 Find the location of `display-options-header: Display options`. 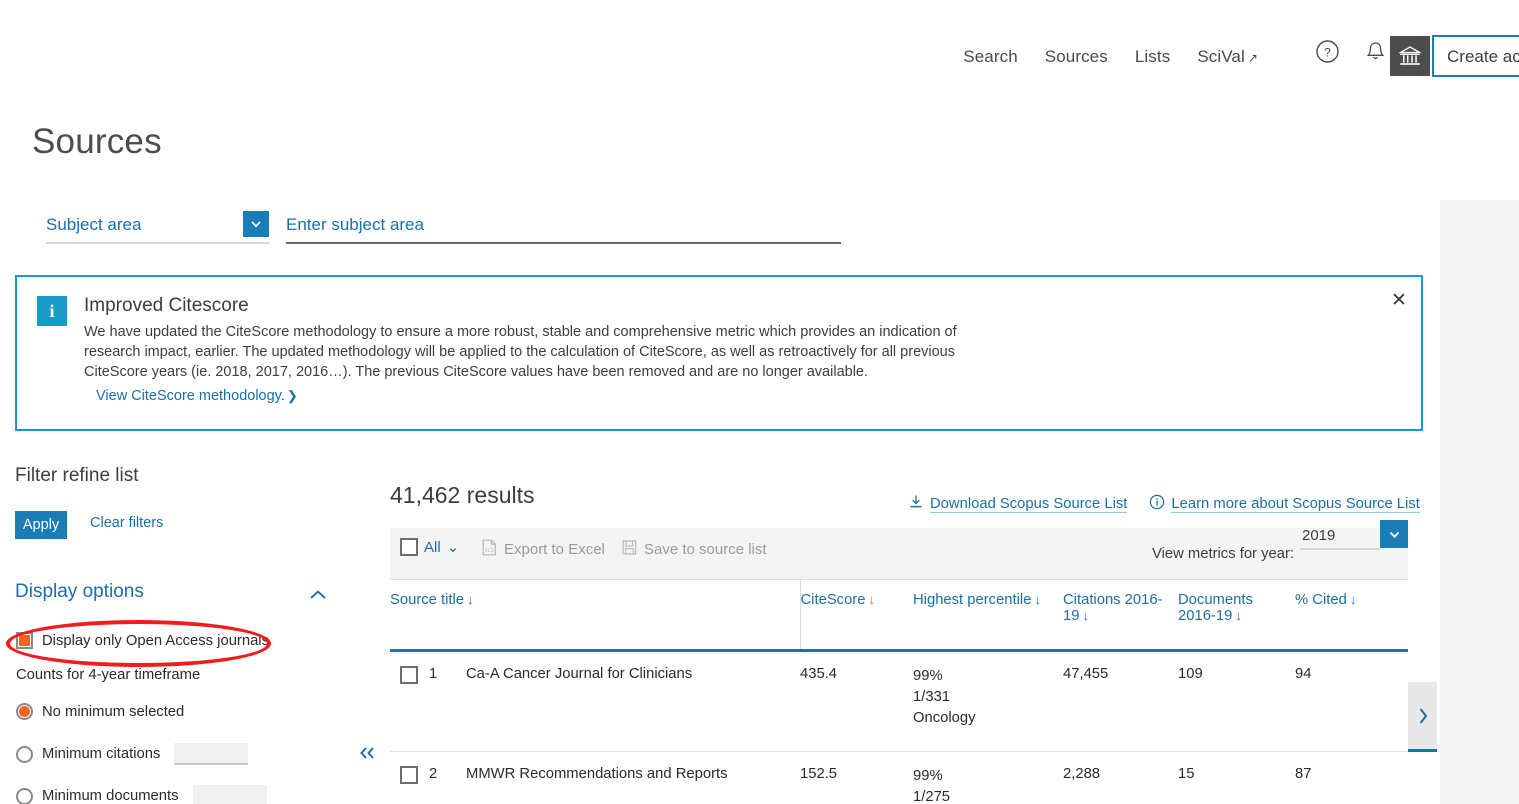

display-options-header: Display options is located at coordinates (180, 592).